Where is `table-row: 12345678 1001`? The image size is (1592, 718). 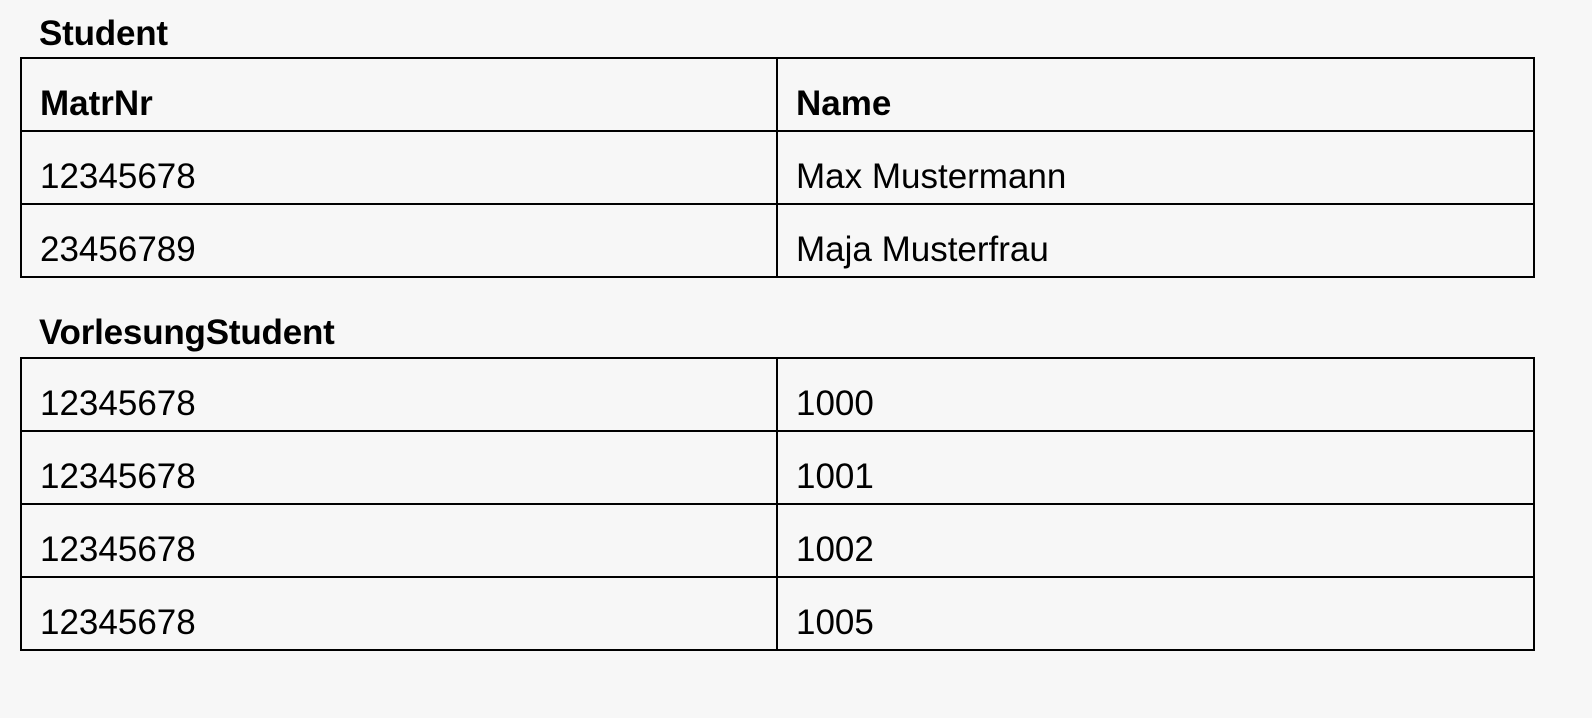 table-row: 12345678 1001 is located at coordinates (777, 467).